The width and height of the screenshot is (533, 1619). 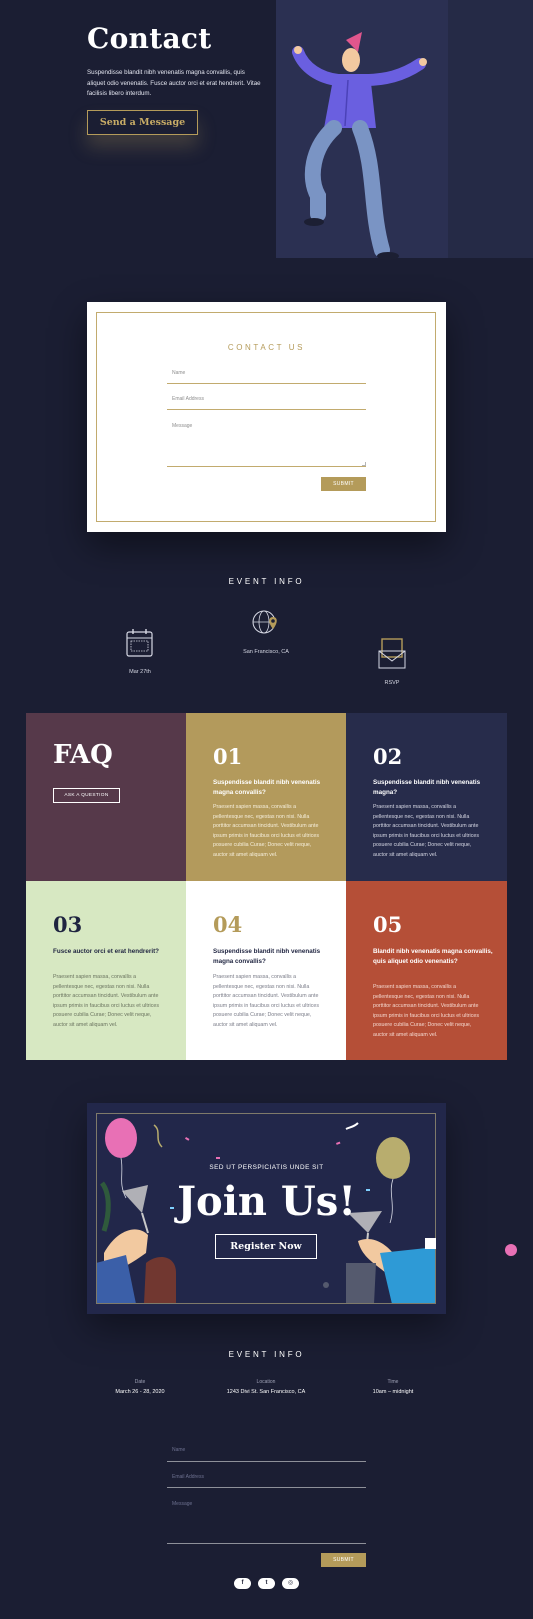 What do you see at coordinates (359, 146) in the screenshot?
I see `dancing-person-illustration` at bounding box center [359, 146].